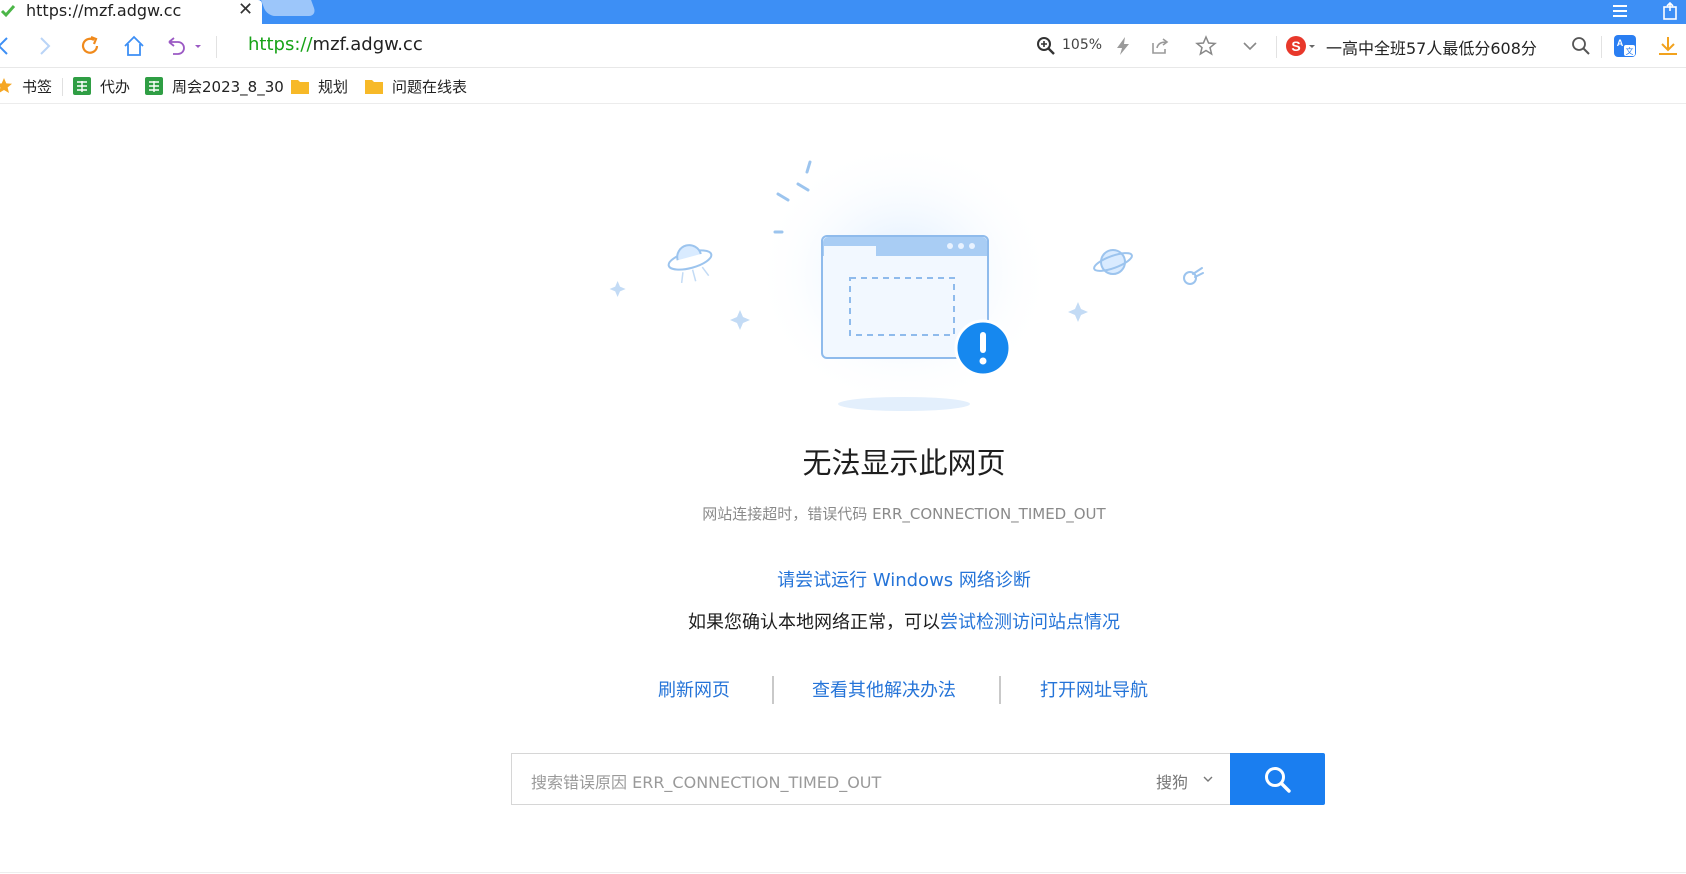 The width and height of the screenshot is (1686, 874). What do you see at coordinates (904, 463) in the screenshot?
I see `error-title: 无法显示此网页` at bounding box center [904, 463].